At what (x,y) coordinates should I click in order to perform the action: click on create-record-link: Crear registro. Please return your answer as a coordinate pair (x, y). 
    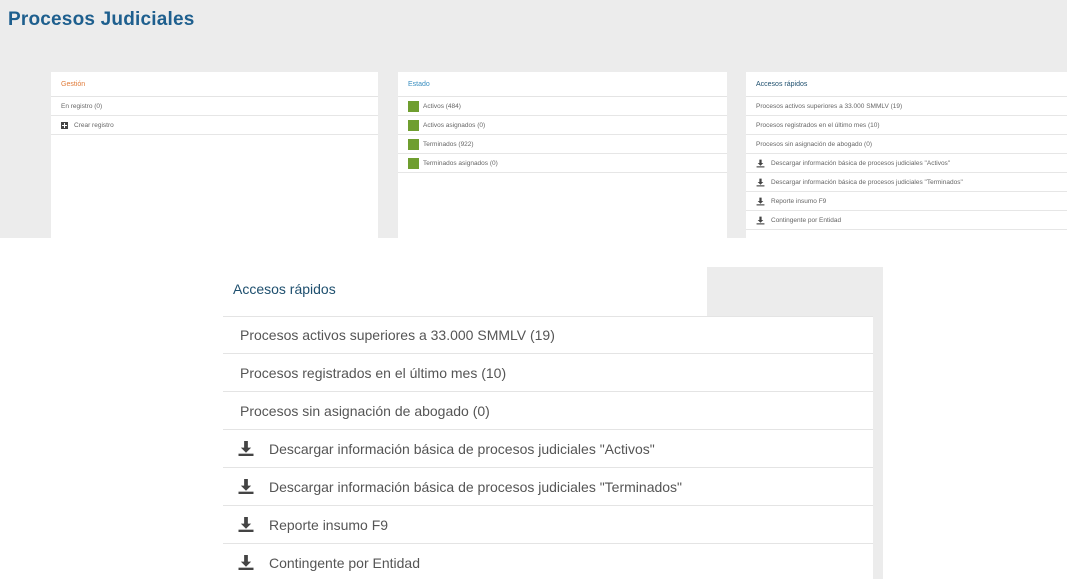
    Looking at the image, I should click on (214, 125).